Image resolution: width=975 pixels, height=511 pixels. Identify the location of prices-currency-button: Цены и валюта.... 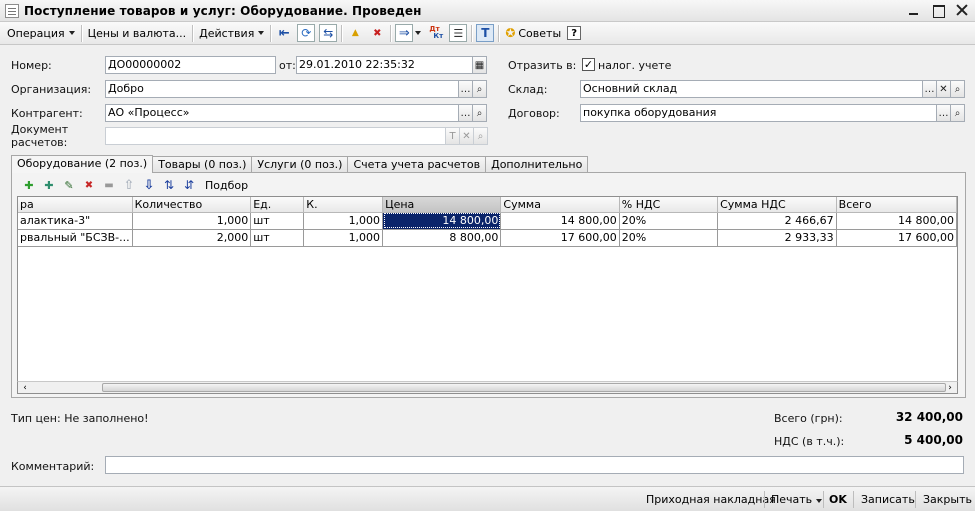
(137, 33).